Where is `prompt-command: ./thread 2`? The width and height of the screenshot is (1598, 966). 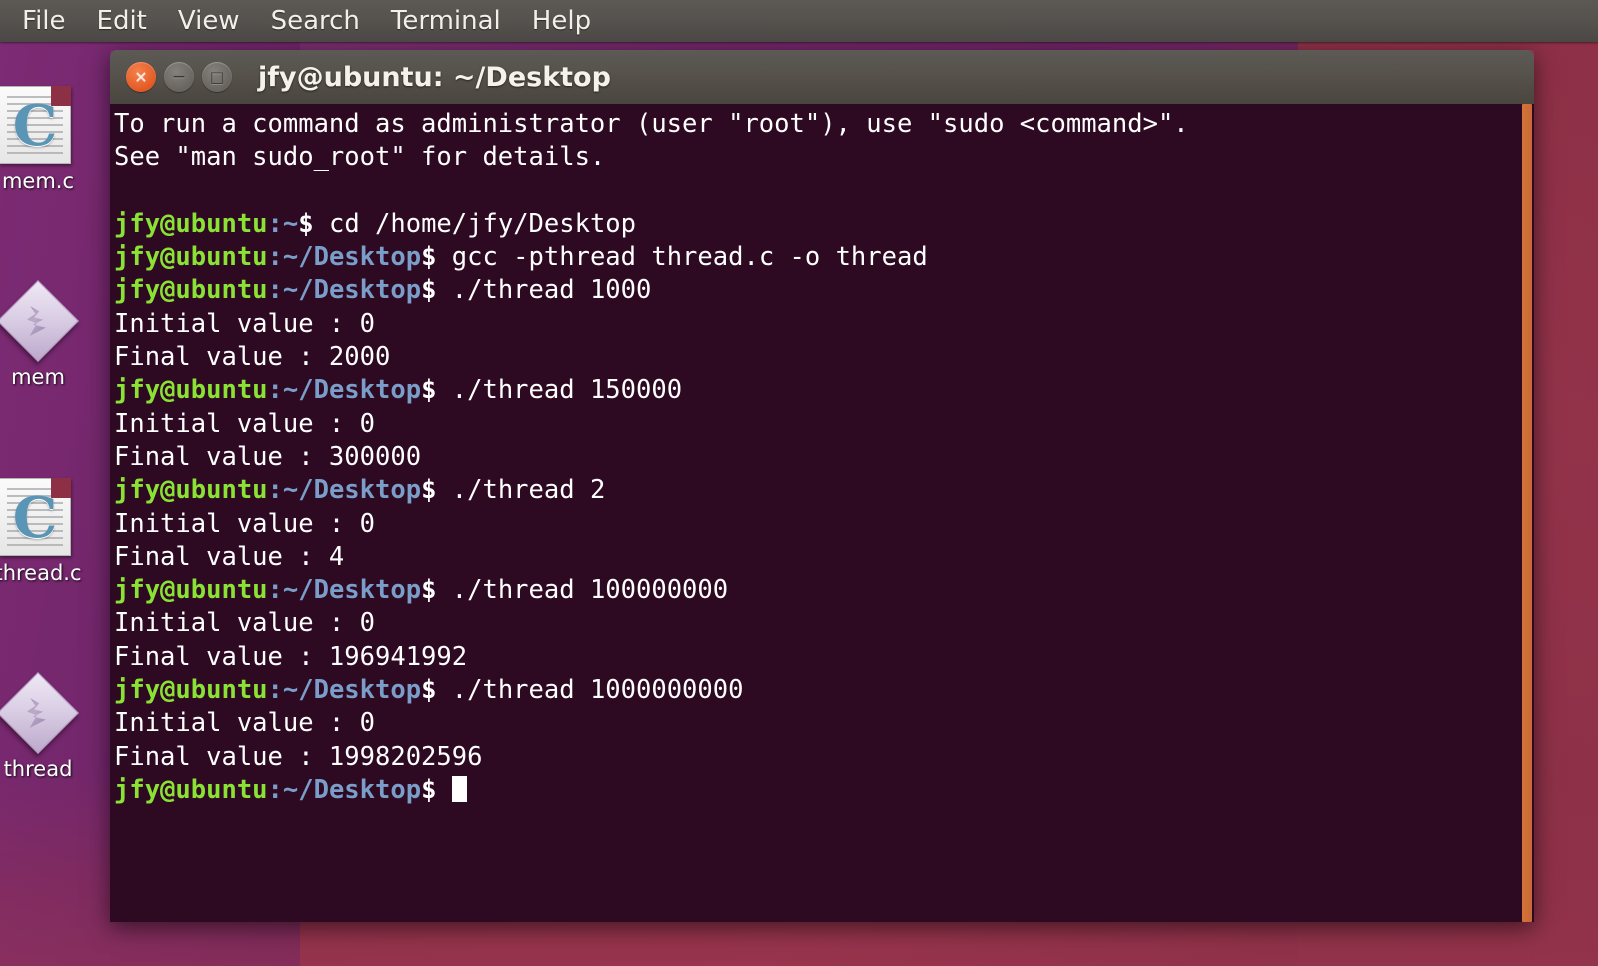
prompt-command: ./thread 2 is located at coordinates (521, 490).